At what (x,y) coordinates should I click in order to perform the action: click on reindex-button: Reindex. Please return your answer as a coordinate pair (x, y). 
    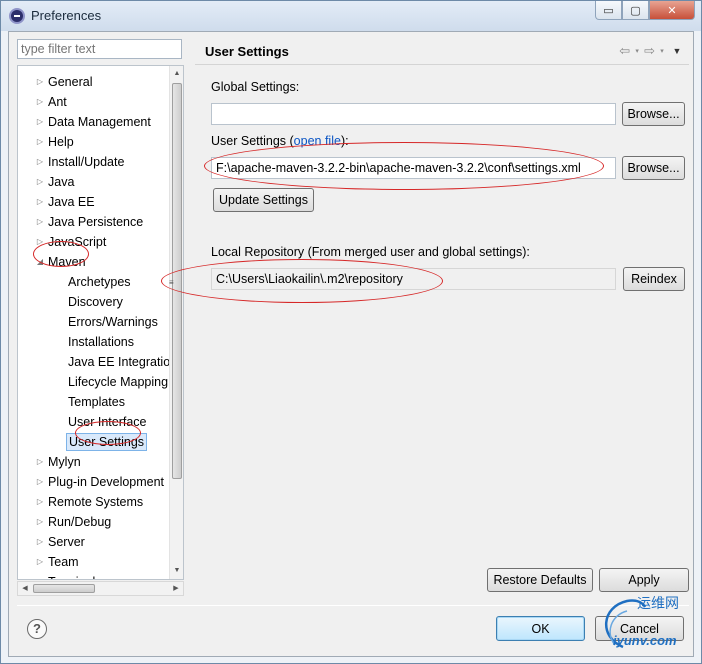
    Looking at the image, I should click on (654, 279).